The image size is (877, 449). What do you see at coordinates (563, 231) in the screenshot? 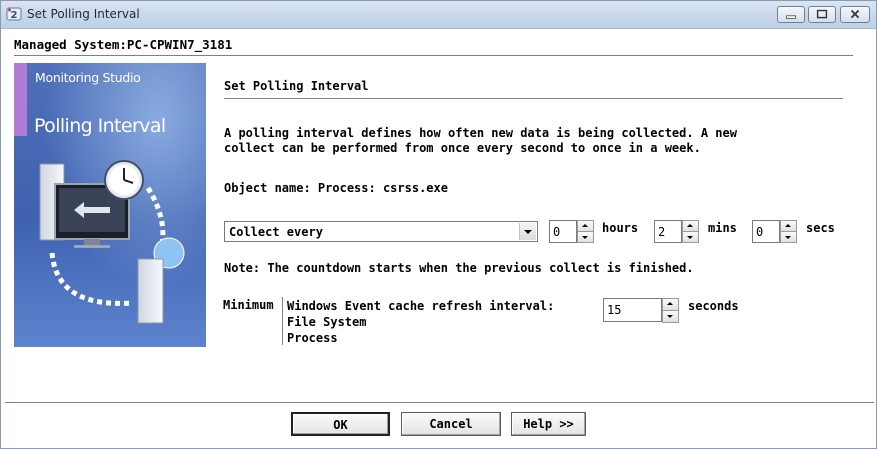
I see `hours-field: 0` at bounding box center [563, 231].